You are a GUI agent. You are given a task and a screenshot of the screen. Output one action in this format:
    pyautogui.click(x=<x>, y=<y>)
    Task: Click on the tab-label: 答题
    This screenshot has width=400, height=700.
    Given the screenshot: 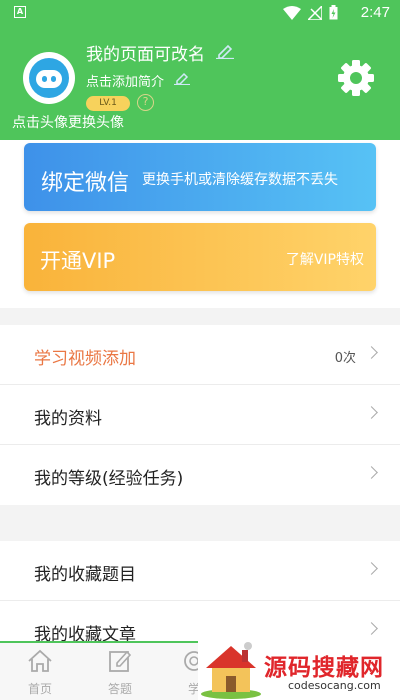 What is the action you would take?
    pyautogui.click(x=119, y=689)
    